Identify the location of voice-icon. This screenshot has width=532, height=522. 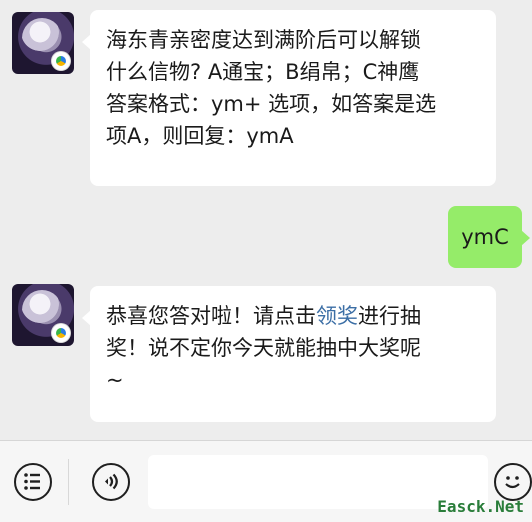
(111, 481).